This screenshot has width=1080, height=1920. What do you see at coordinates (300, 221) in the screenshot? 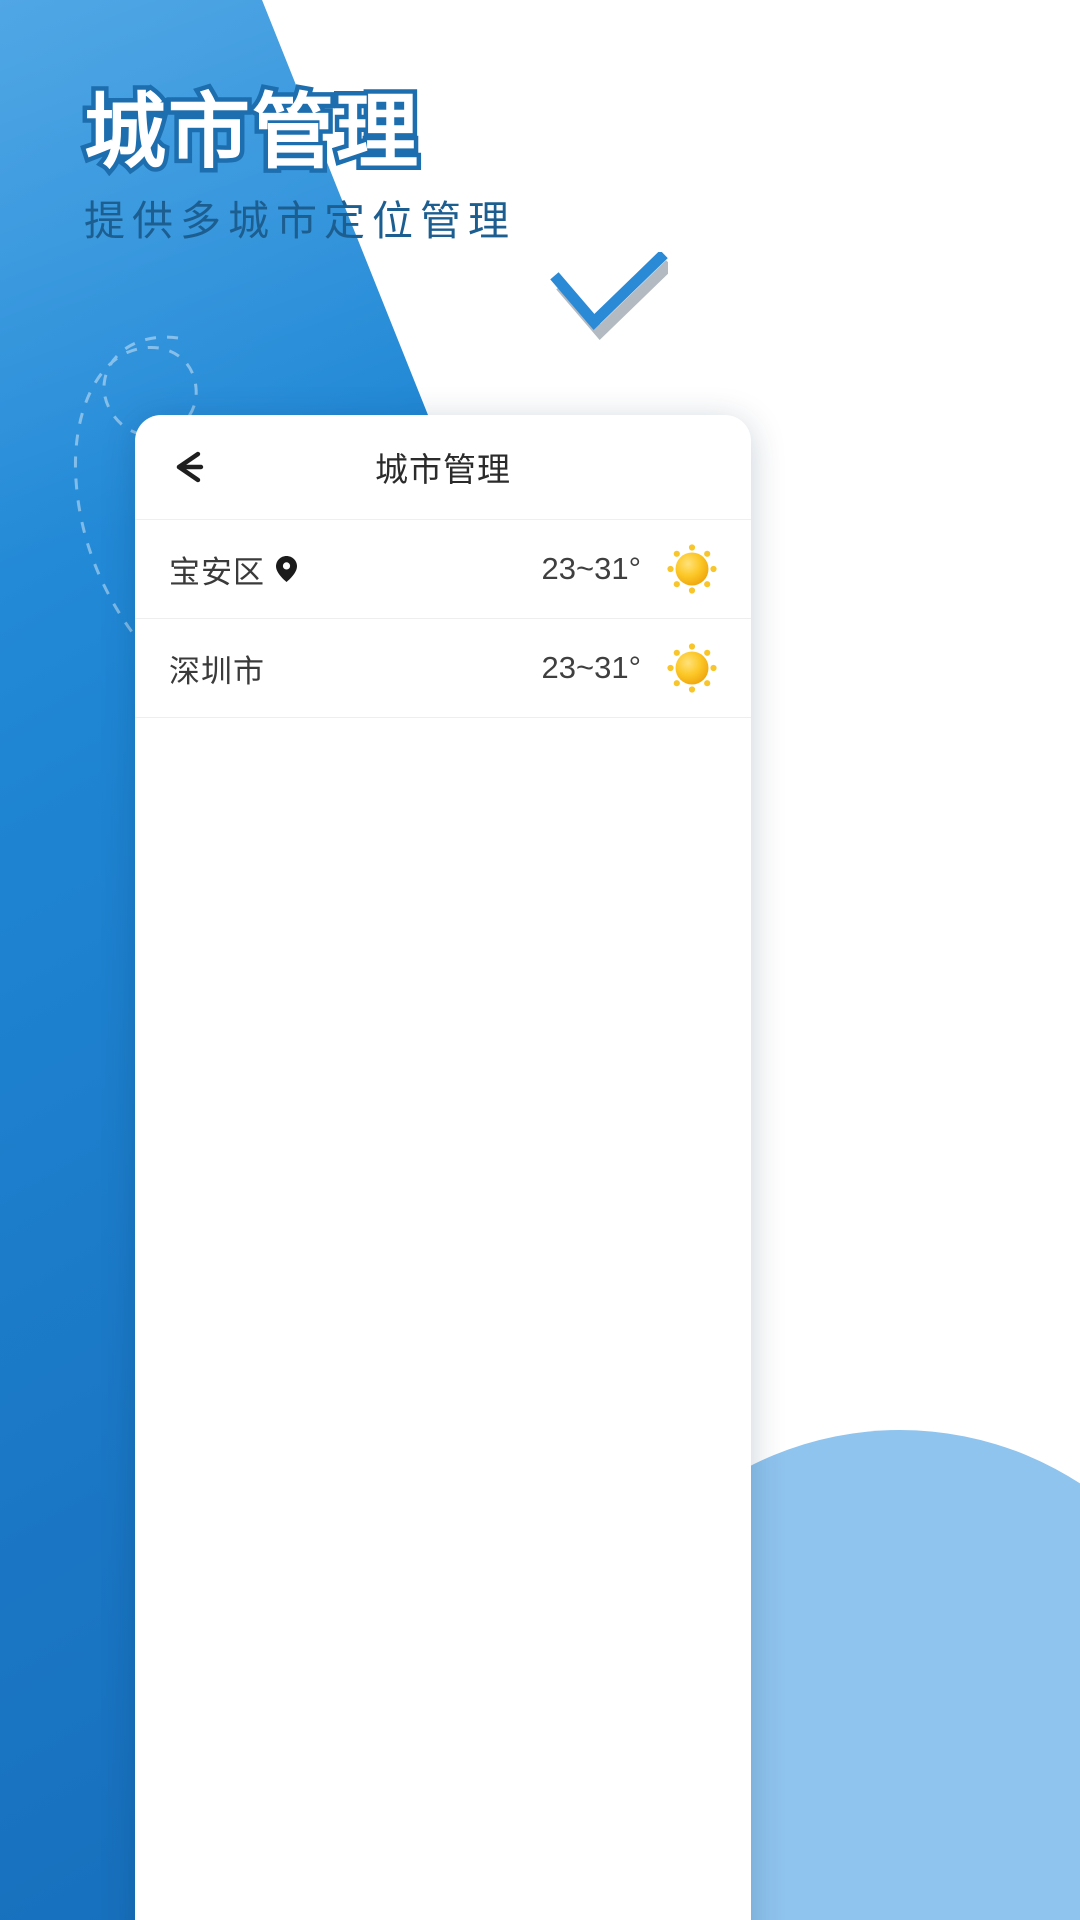
I see `page-subtitle: 提供多城市定位管理` at bounding box center [300, 221].